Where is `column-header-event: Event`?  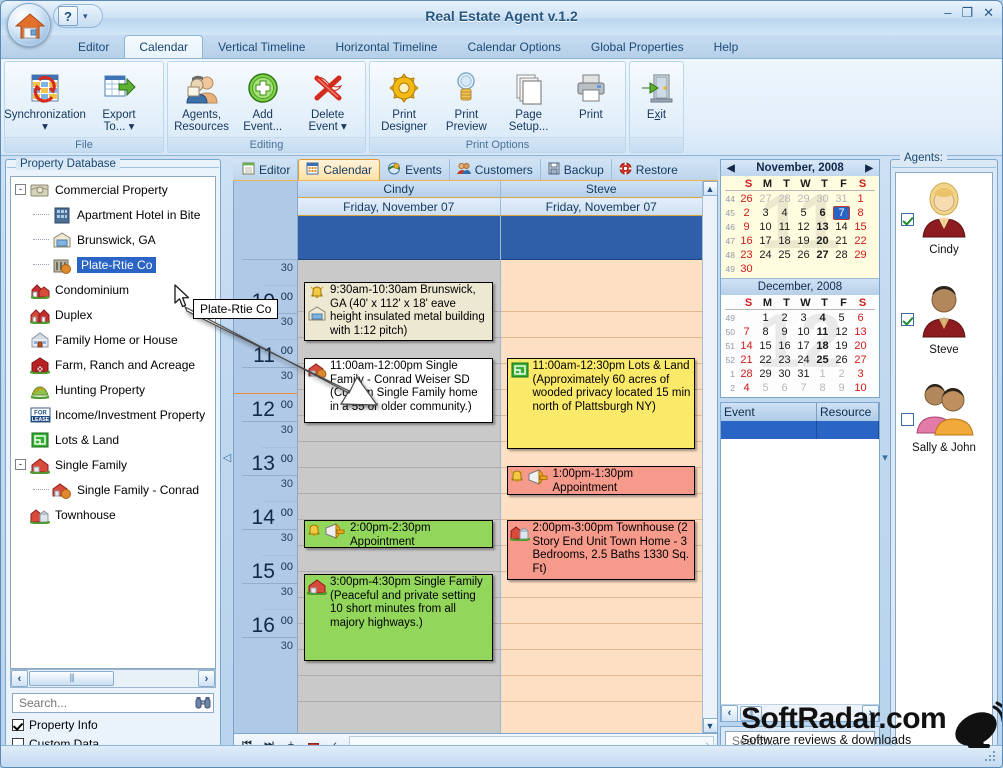
column-header-event: Event is located at coordinates (769, 412).